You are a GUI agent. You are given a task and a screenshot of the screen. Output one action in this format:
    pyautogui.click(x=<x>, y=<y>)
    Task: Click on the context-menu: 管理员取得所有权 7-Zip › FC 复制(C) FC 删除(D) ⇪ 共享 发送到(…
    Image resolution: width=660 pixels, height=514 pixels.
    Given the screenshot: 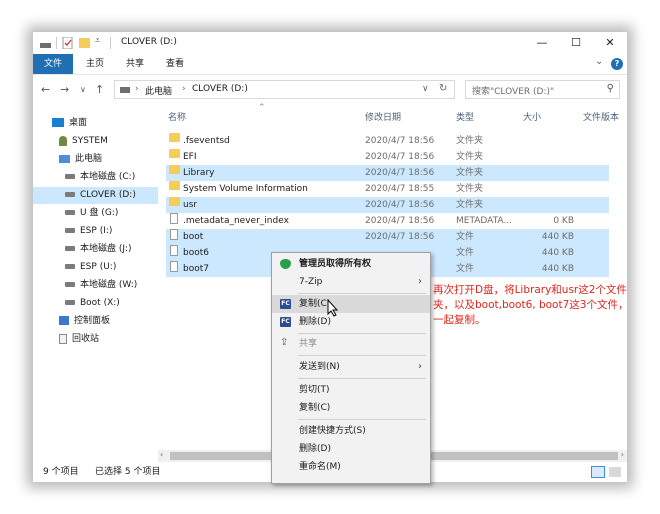 What is the action you would take?
    pyautogui.click(x=351, y=368)
    